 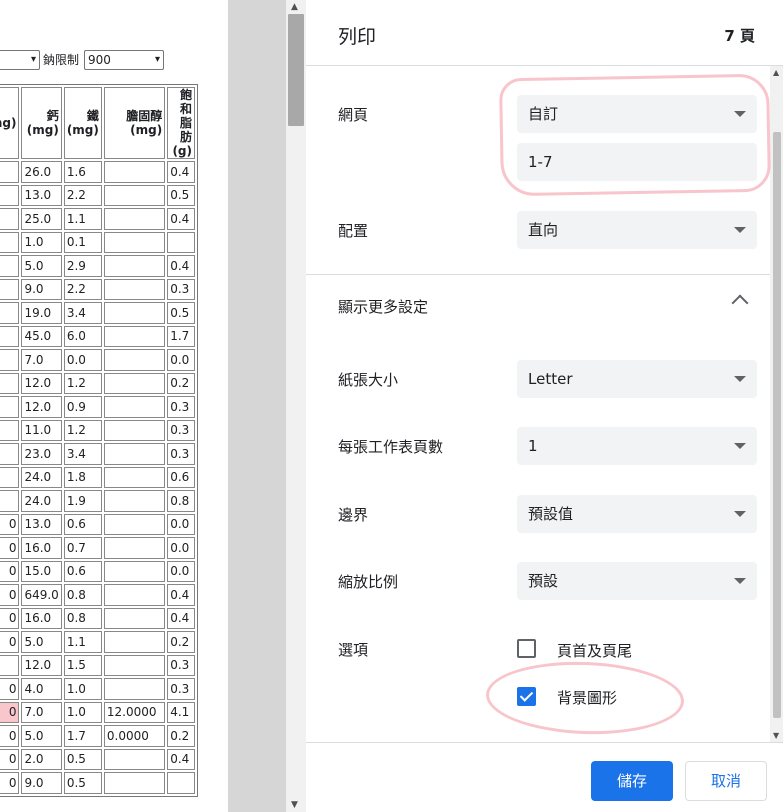 What do you see at coordinates (97, 289) in the screenshot?
I see `table-row: 9.0 2.2 0.3` at bounding box center [97, 289].